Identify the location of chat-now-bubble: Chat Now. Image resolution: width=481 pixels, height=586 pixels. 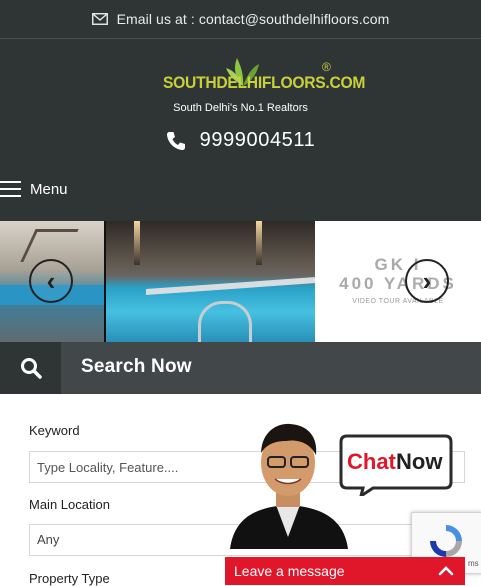
(396, 465).